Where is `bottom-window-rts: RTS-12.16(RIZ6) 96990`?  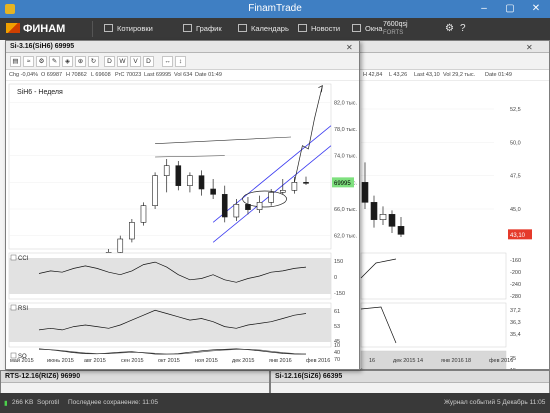
bottom-window-rts: RTS-12.16(RIZ6) 96990 is located at coordinates (135, 381).